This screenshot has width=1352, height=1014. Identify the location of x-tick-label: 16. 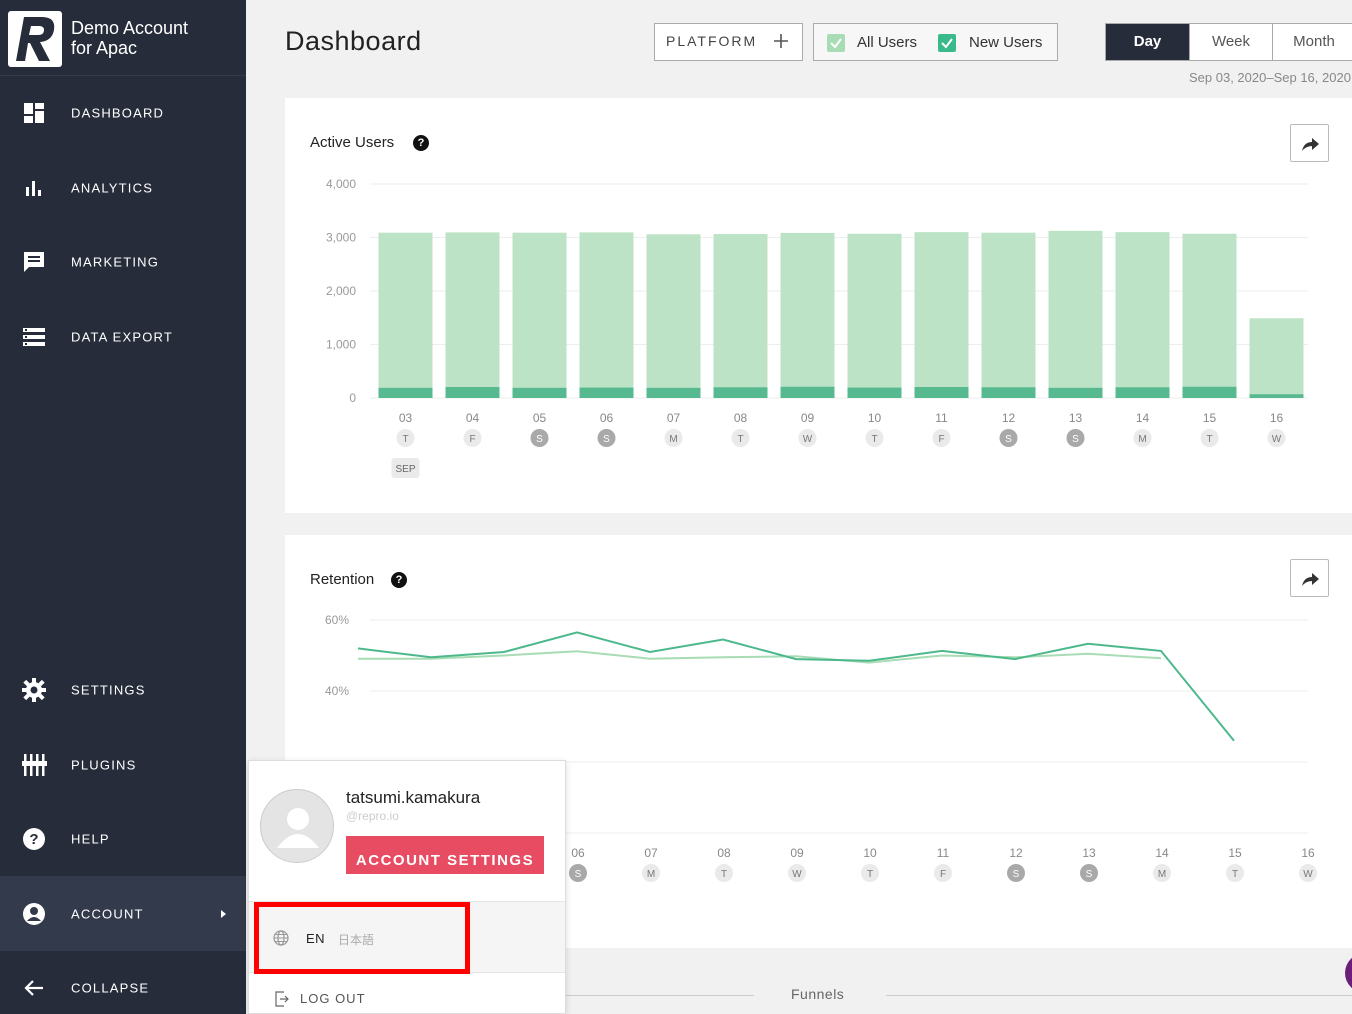
(1308, 853).